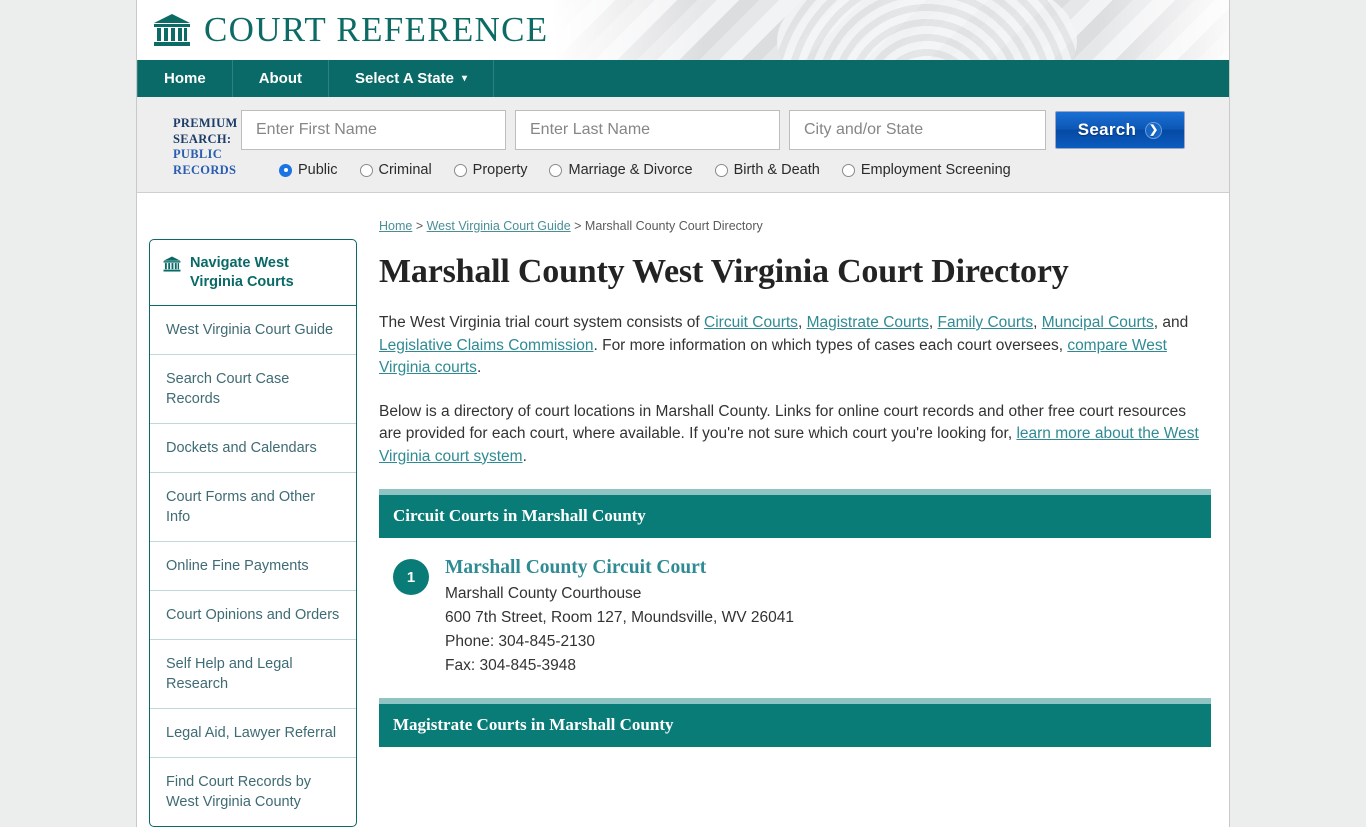  Describe the element at coordinates (543, 593) in the screenshot. I see `court-building: Marshall County Courthouse` at that location.